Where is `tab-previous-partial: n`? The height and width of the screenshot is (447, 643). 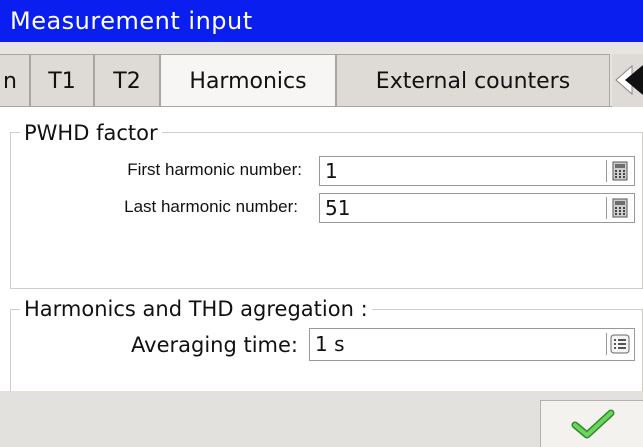
tab-previous-partial: n is located at coordinates (15, 80).